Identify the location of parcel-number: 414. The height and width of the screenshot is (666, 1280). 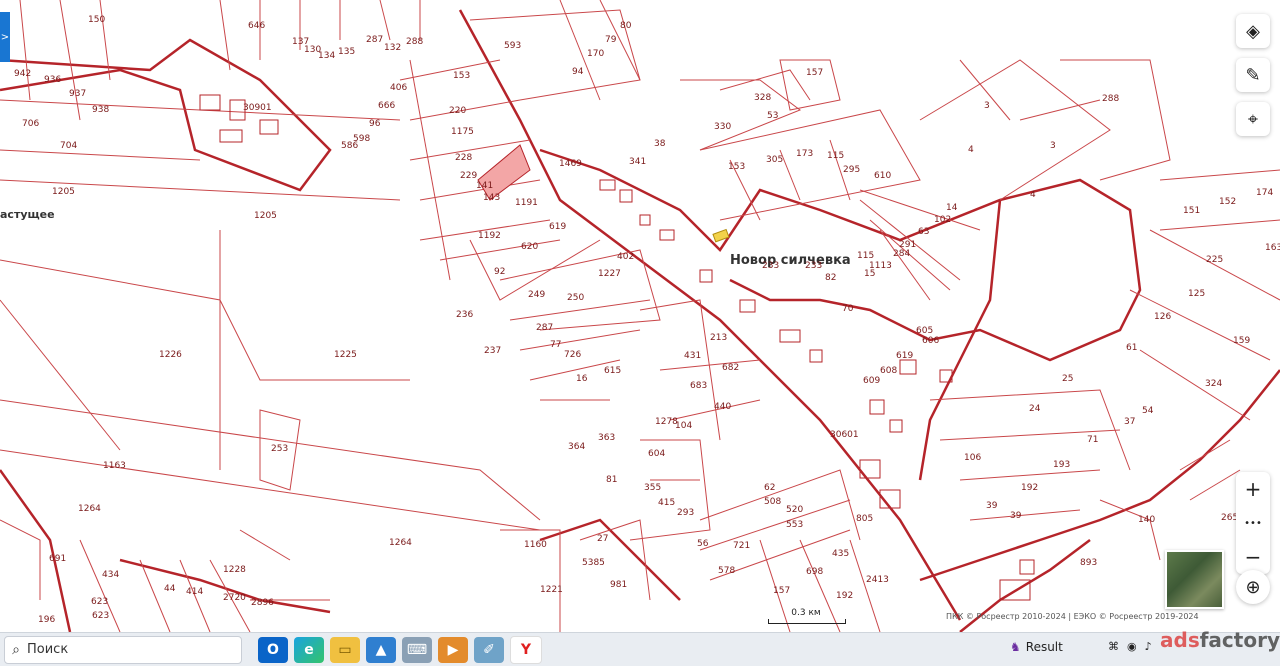
(194, 592).